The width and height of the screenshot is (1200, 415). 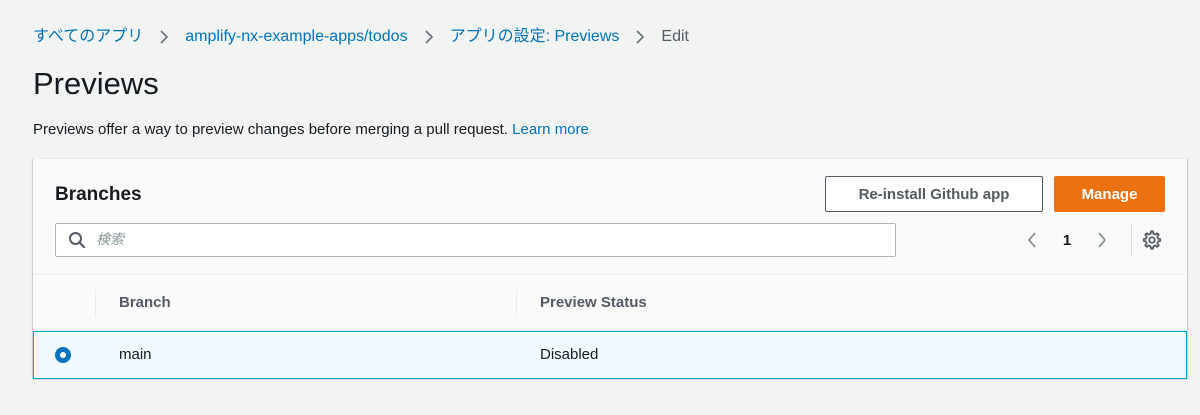 I want to click on manage-button: Manage, so click(x=1109, y=194).